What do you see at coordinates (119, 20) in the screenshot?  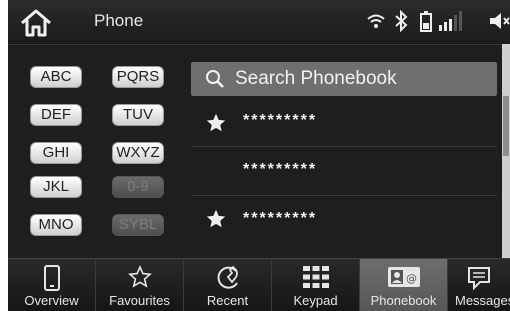 I see `screen-title: Phone` at bounding box center [119, 20].